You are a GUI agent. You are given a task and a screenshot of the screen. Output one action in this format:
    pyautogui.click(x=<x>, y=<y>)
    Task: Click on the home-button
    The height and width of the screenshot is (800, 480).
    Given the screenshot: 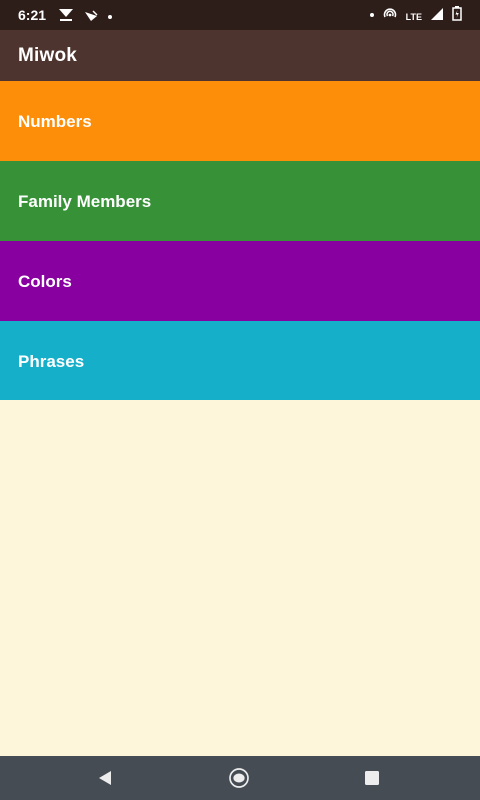 What is the action you would take?
    pyautogui.click(x=239, y=778)
    